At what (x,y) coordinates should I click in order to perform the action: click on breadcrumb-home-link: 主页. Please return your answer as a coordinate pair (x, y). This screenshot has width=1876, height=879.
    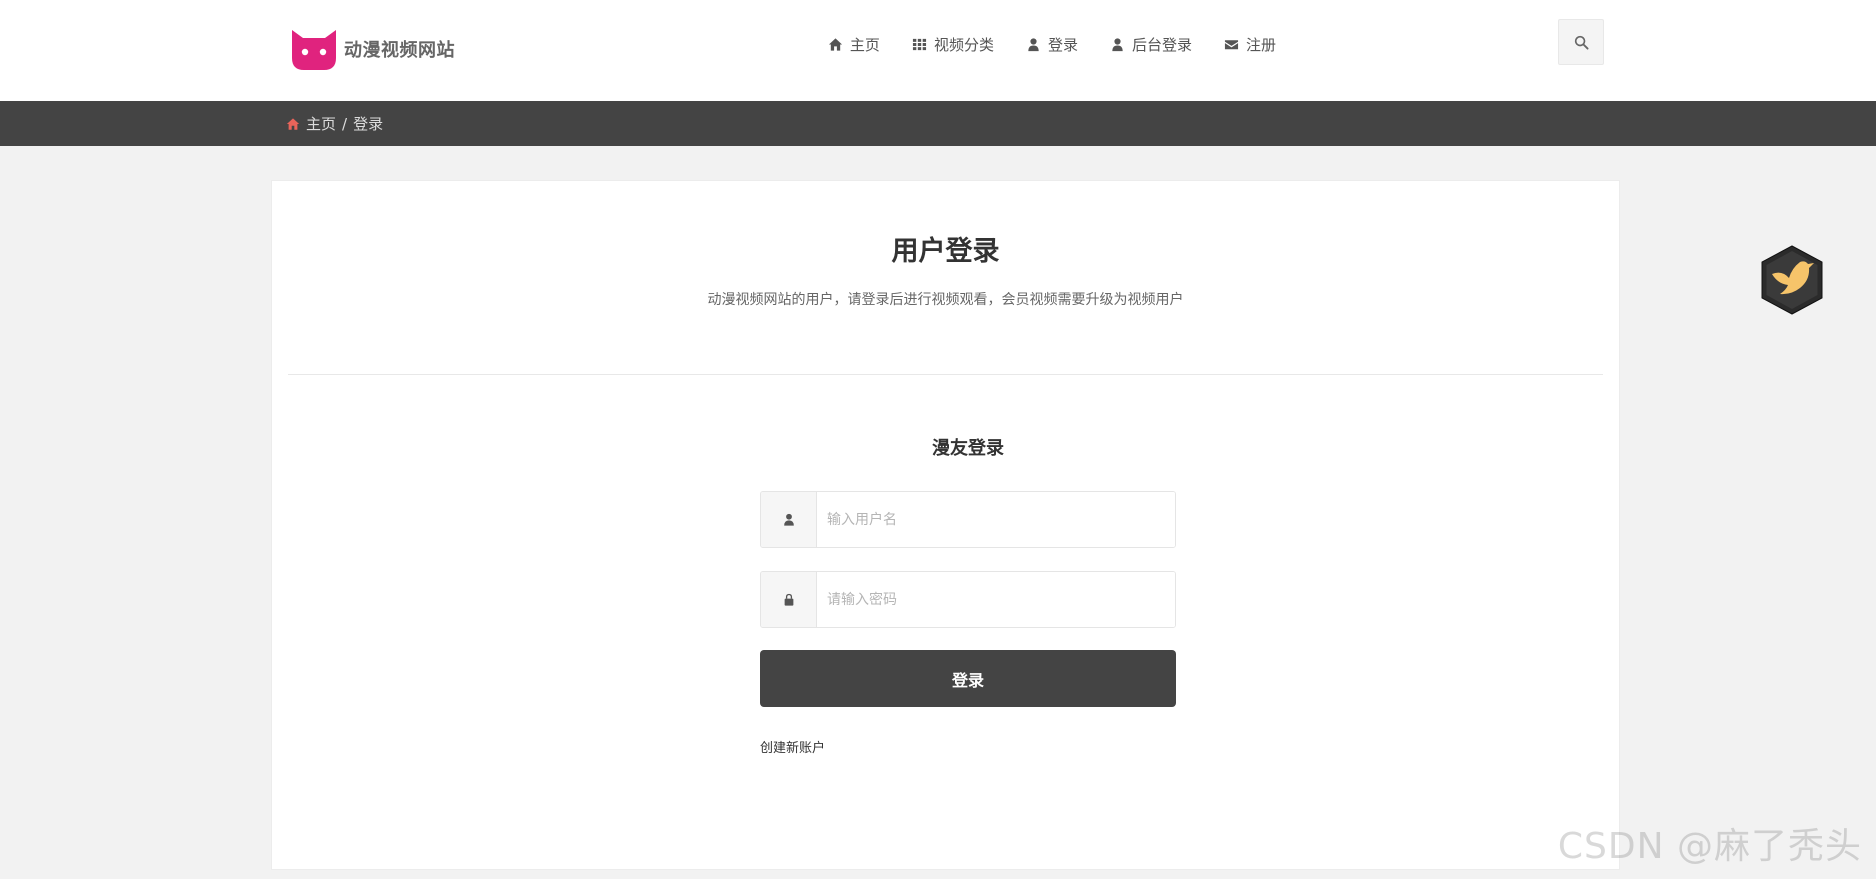
    Looking at the image, I should click on (321, 123).